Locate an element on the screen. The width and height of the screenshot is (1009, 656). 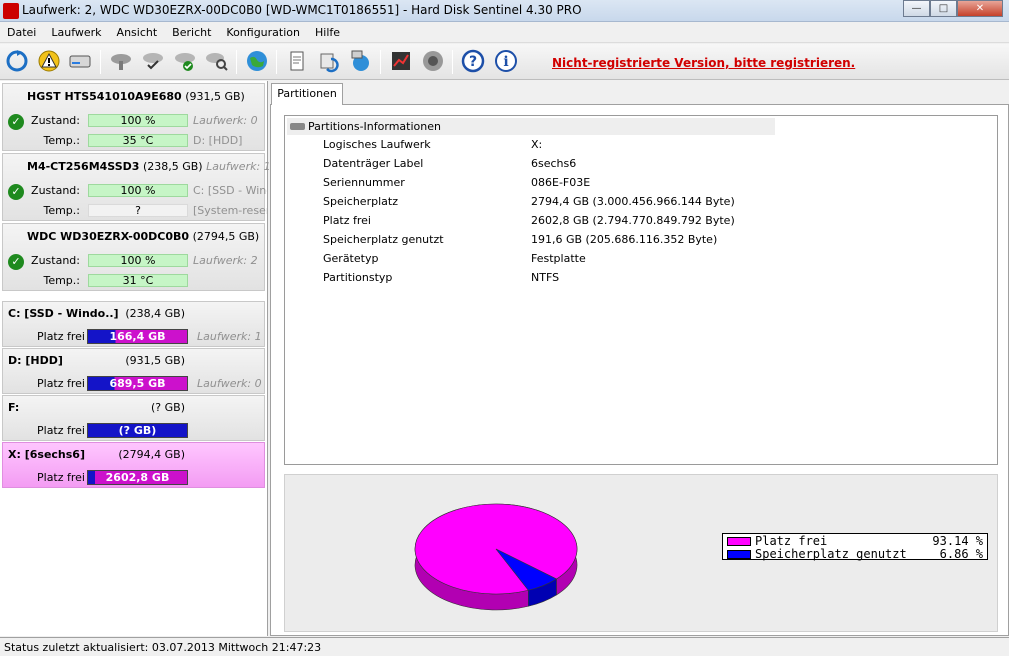
disk-heading: WDC WD30EZRX-00DC0B0 (2794,5 GB) is located at coordinates (143, 236).